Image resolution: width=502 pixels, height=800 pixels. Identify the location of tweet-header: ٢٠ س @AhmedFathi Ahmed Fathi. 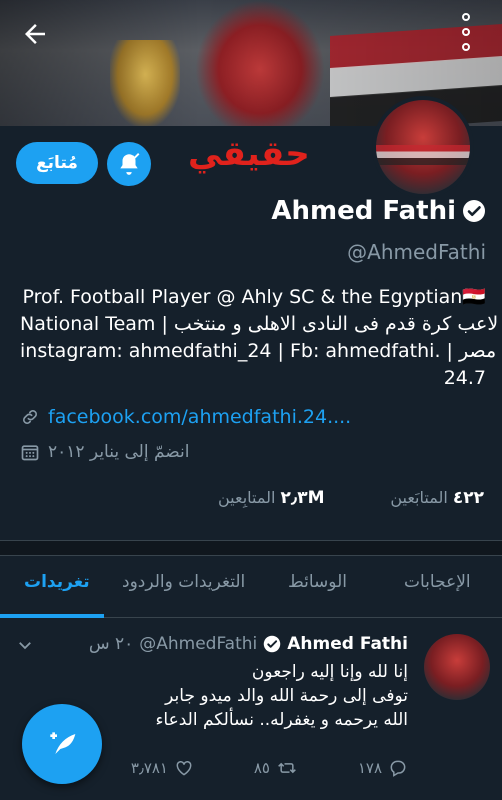
(248, 644).